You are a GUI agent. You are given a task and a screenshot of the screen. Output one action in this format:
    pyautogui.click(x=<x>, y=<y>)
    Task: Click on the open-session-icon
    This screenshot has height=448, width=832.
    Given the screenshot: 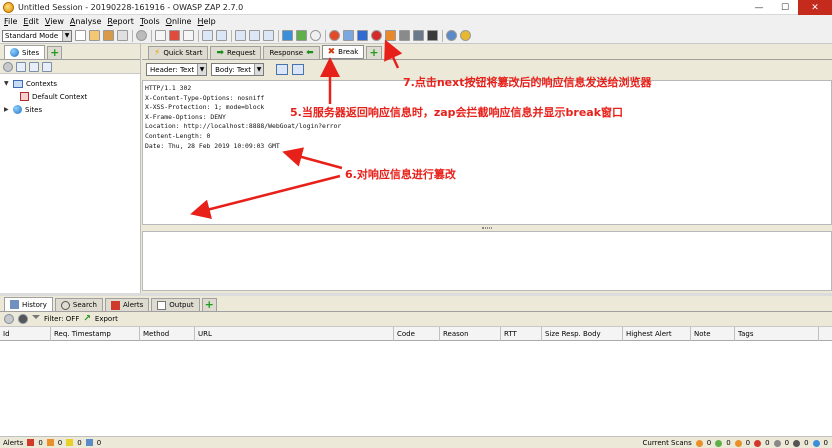 What is the action you would take?
    pyautogui.click(x=94, y=35)
    